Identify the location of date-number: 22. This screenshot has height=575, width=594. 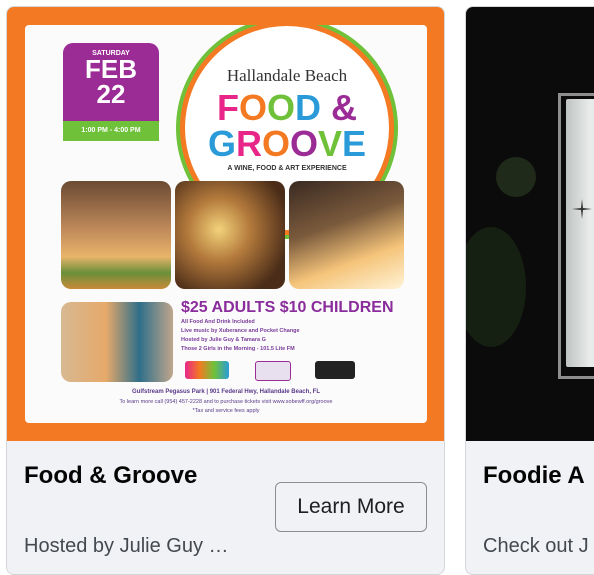
(111, 94).